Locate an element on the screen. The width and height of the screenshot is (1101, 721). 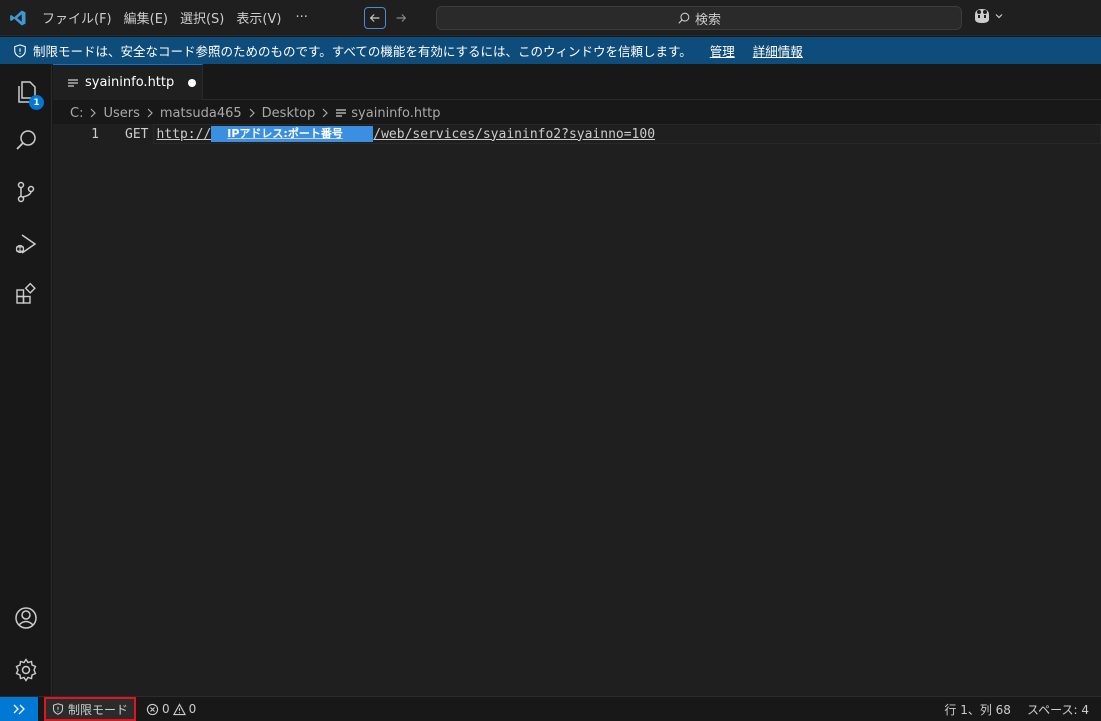
run-debug-icon is located at coordinates (26, 244).